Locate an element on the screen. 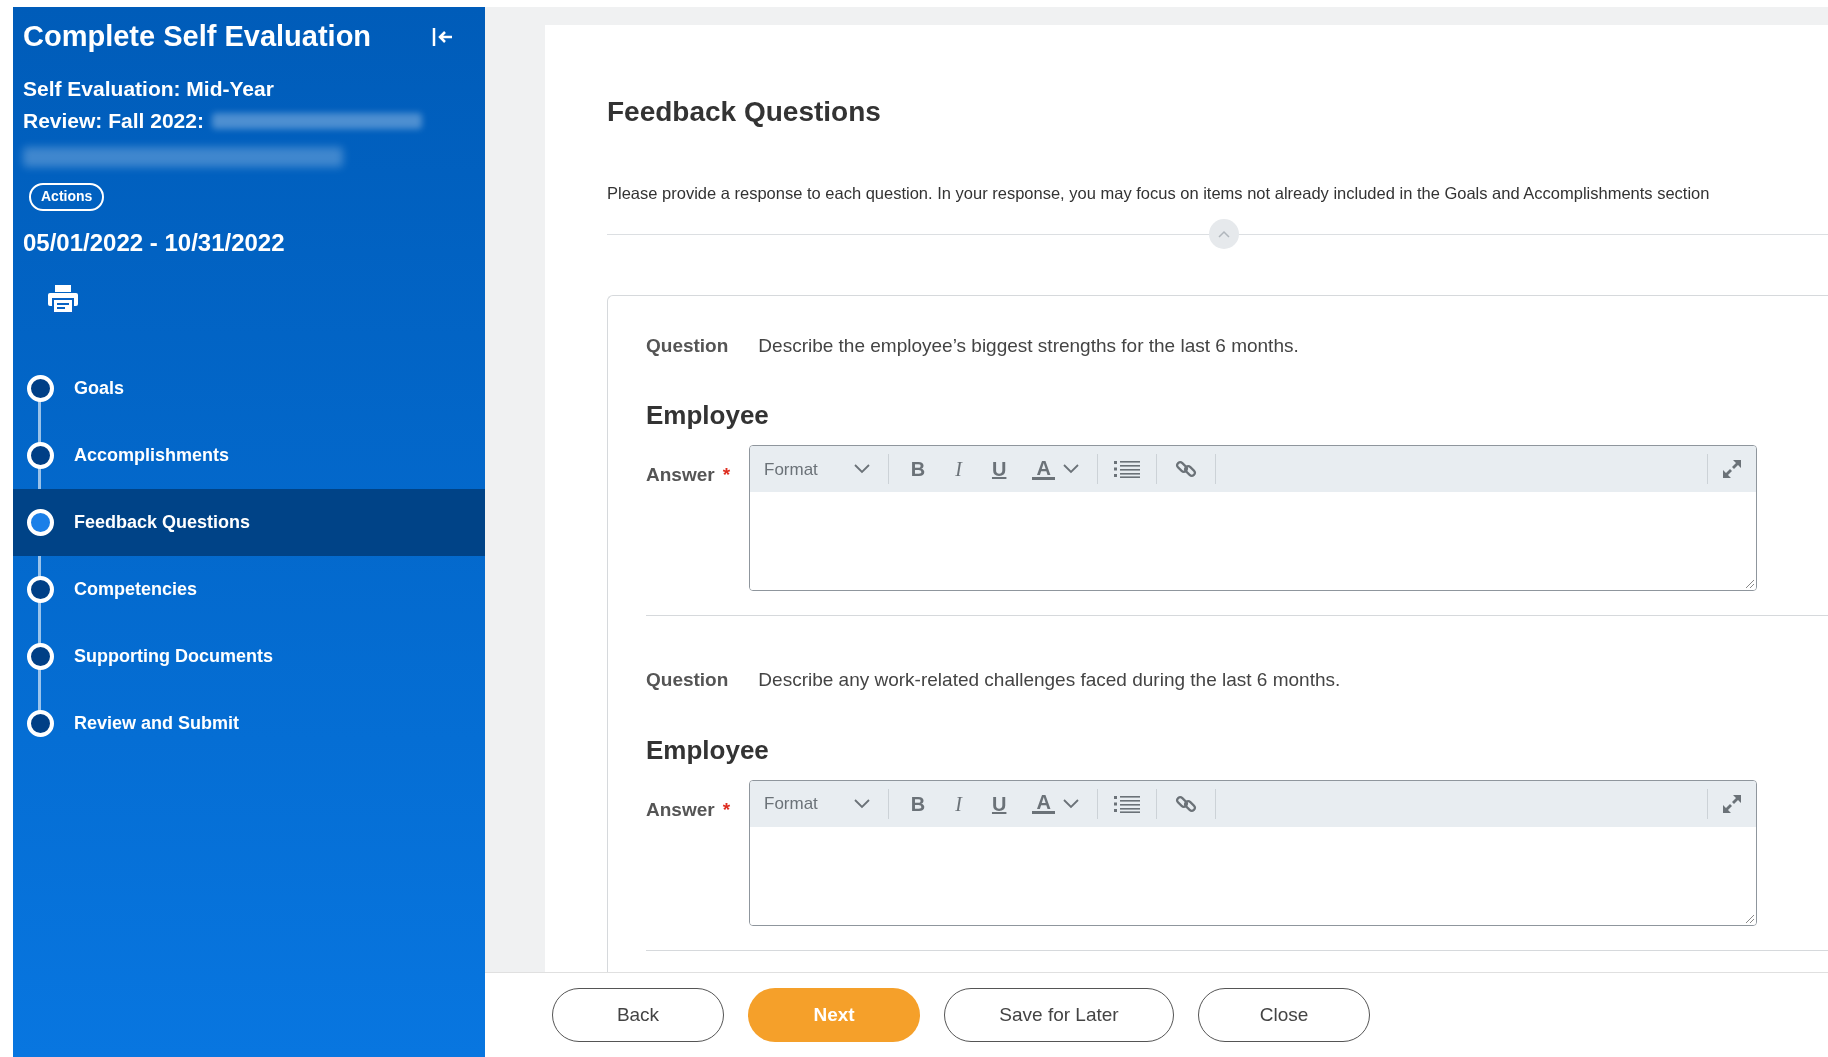  step-label: Competencies is located at coordinates (136, 589).